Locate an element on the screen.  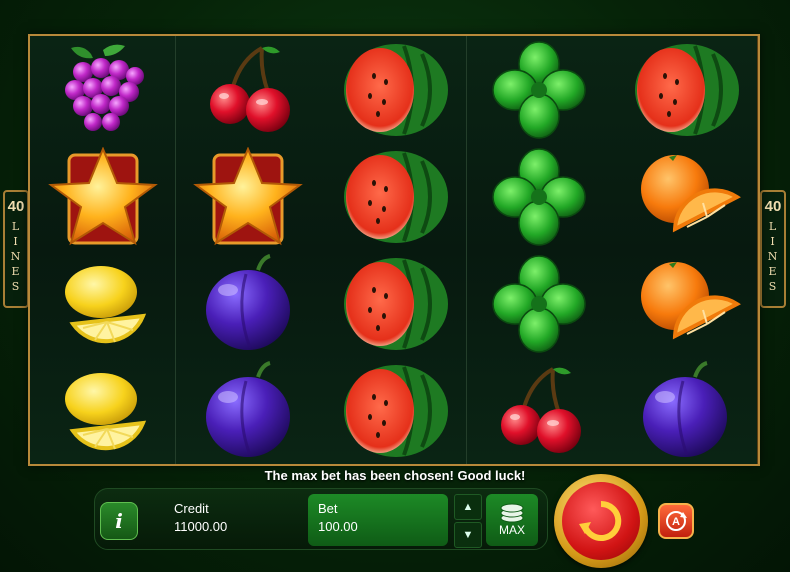
triangle-down-icon: ▼ is located at coordinates (468, 535).